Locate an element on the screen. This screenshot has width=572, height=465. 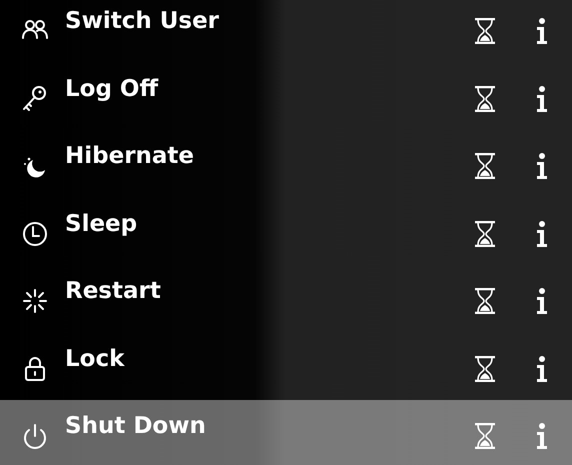
menu-item: Log Off is located at coordinates (111, 89).